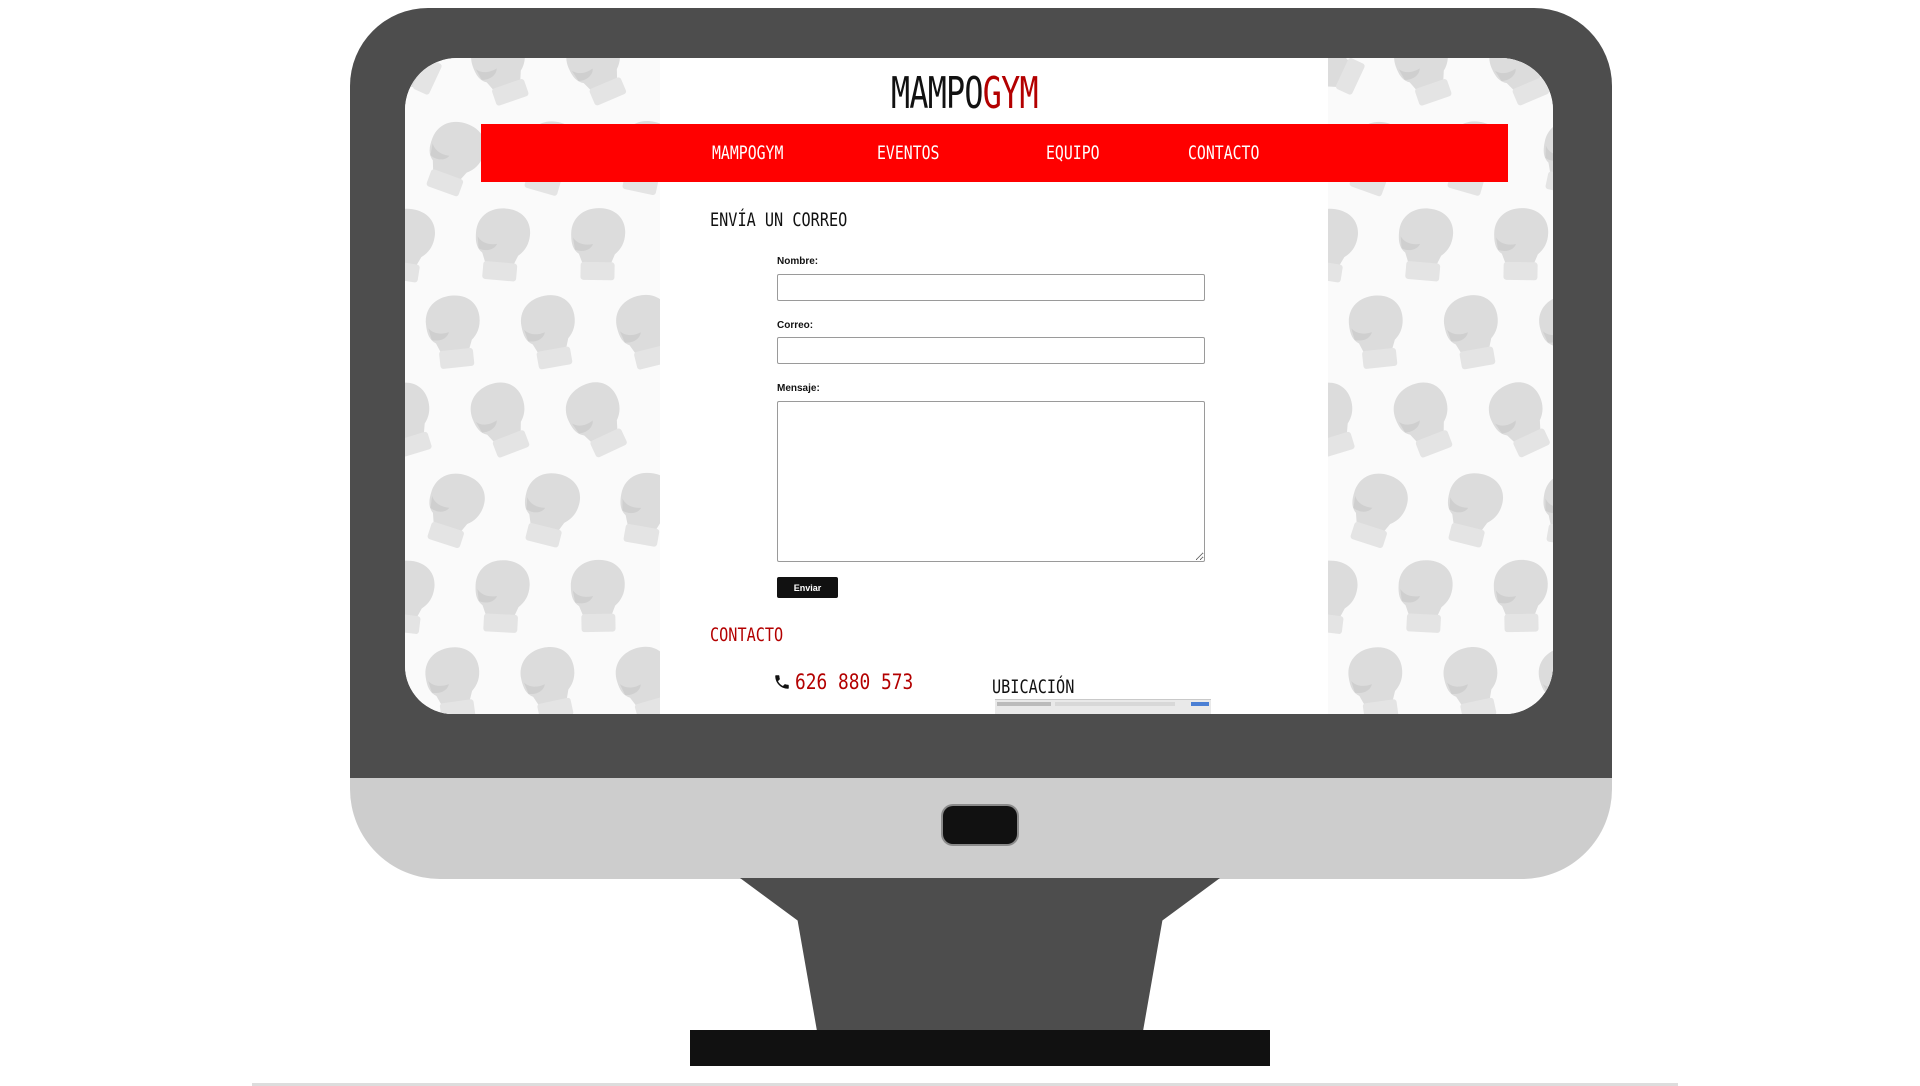 Image resolution: width=1920 pixels, height=1086 pixels. I want to click on brand-part-1: MAMPO, so click(937, 93).